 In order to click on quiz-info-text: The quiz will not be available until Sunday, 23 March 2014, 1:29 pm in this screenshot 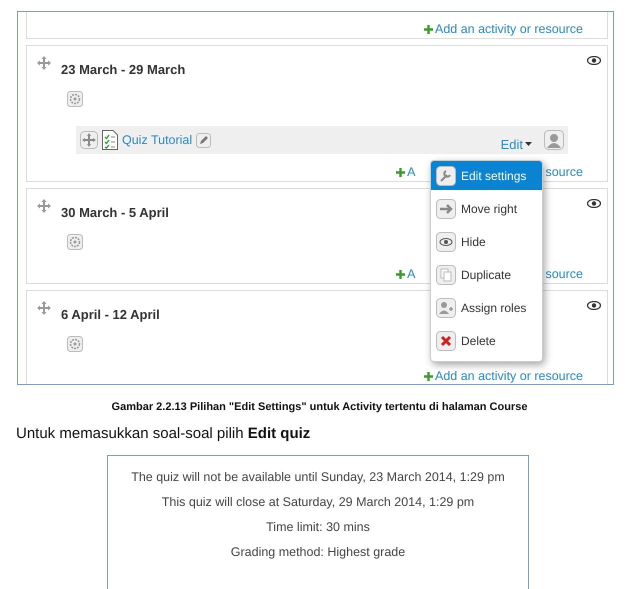, I will do `click(318, 477)`.